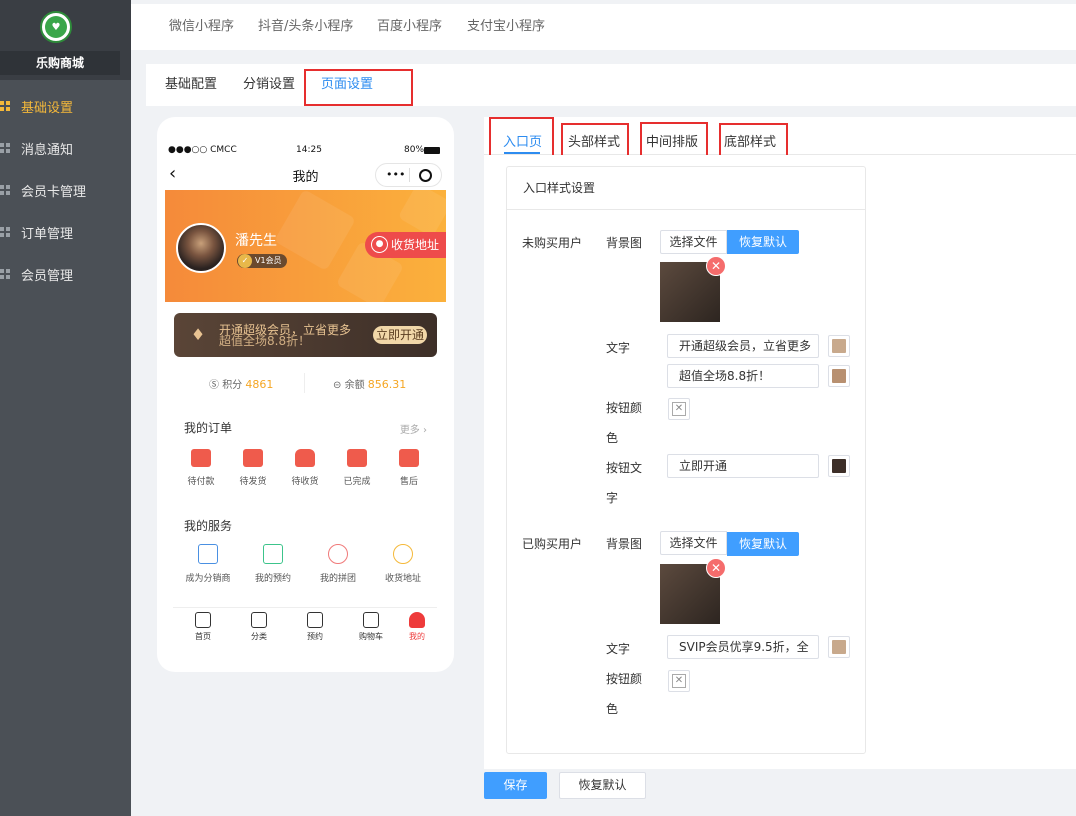  What do you see at coordinates (245, 261) in the screenshot?
I see `vip-check-icon: ✓` at bounding box center [245, 261].